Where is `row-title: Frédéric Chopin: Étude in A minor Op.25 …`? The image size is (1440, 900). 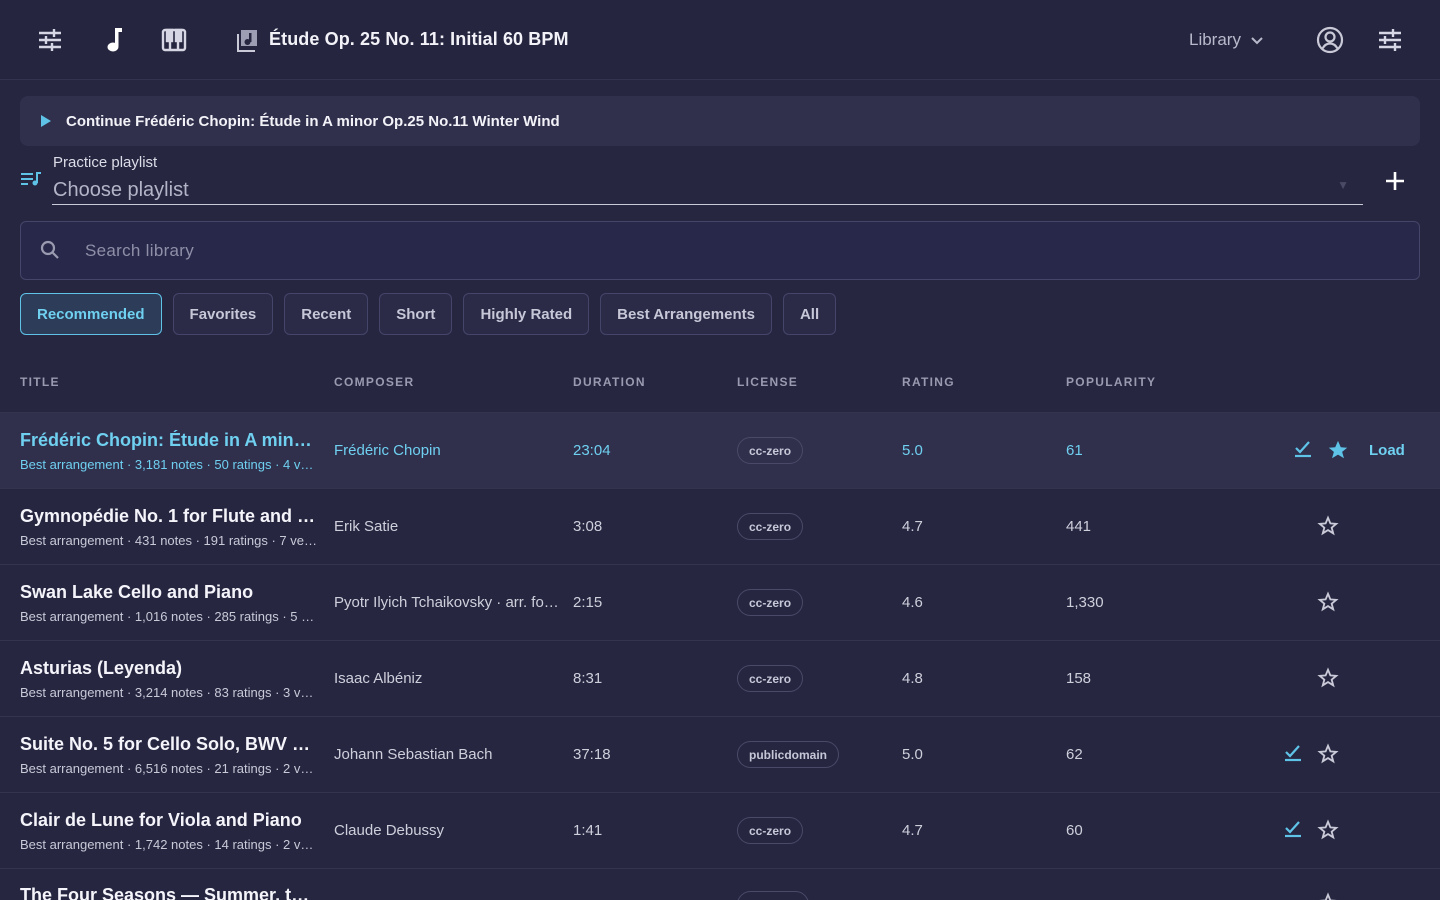 row-title: Frédéric Chopin: Étude in A minor Op.25 … is located at coordinates (170, 440).